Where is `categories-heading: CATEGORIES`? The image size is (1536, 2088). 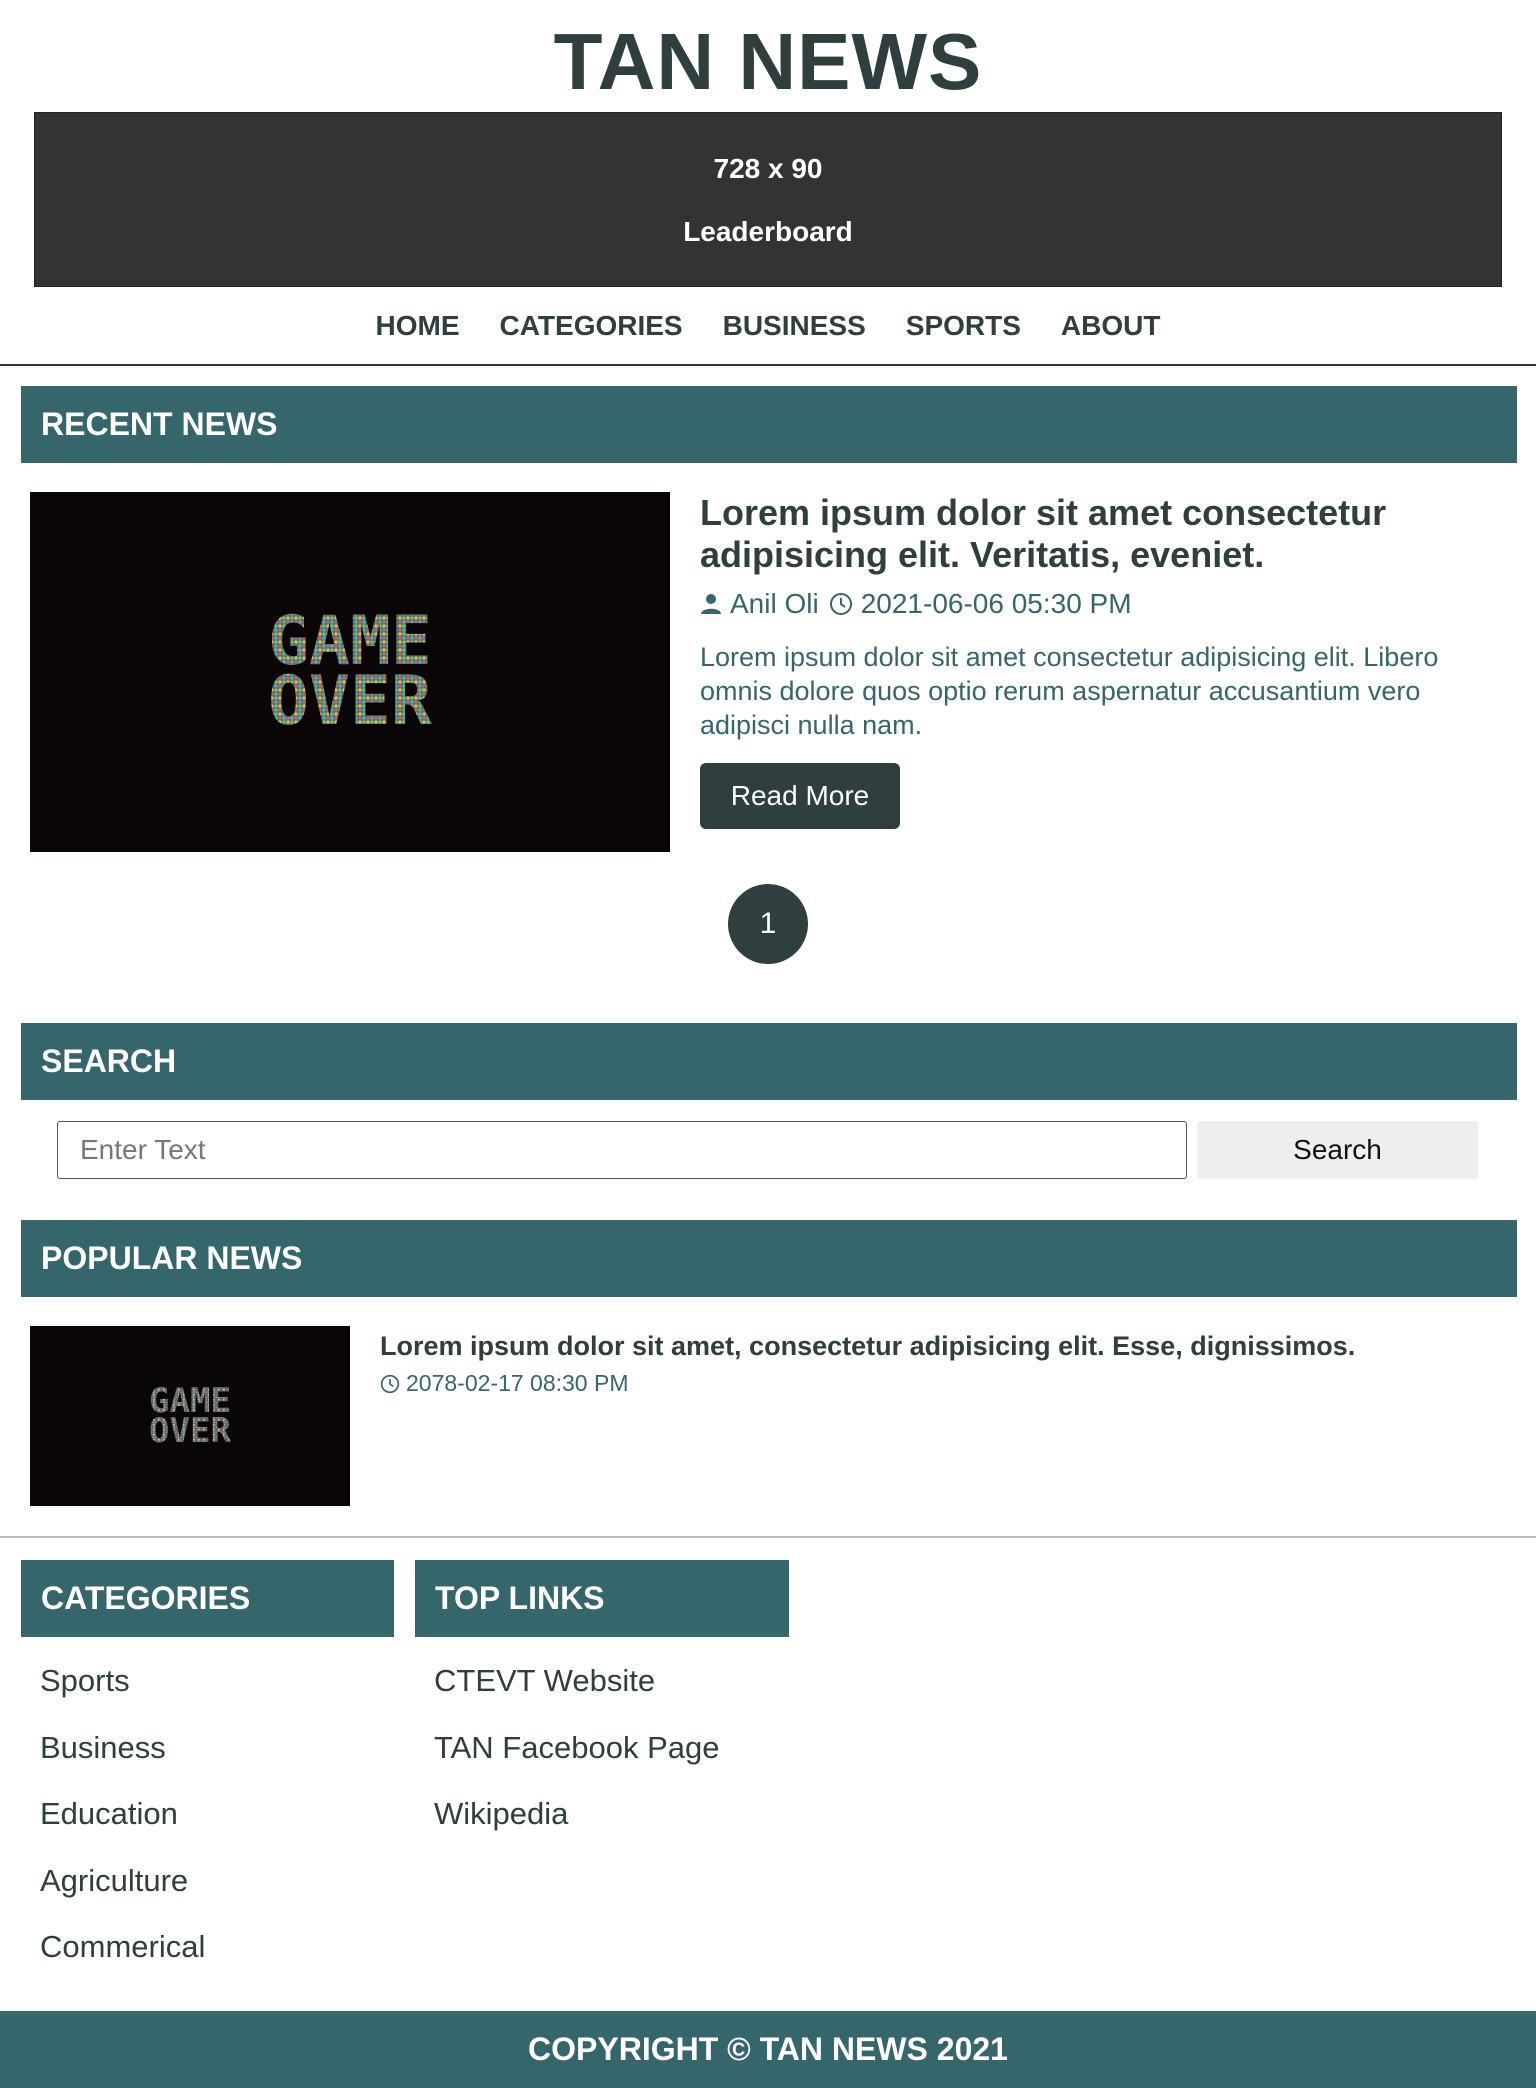
categories-heading: CATEGORIES is located at coordinates (207, 1598).